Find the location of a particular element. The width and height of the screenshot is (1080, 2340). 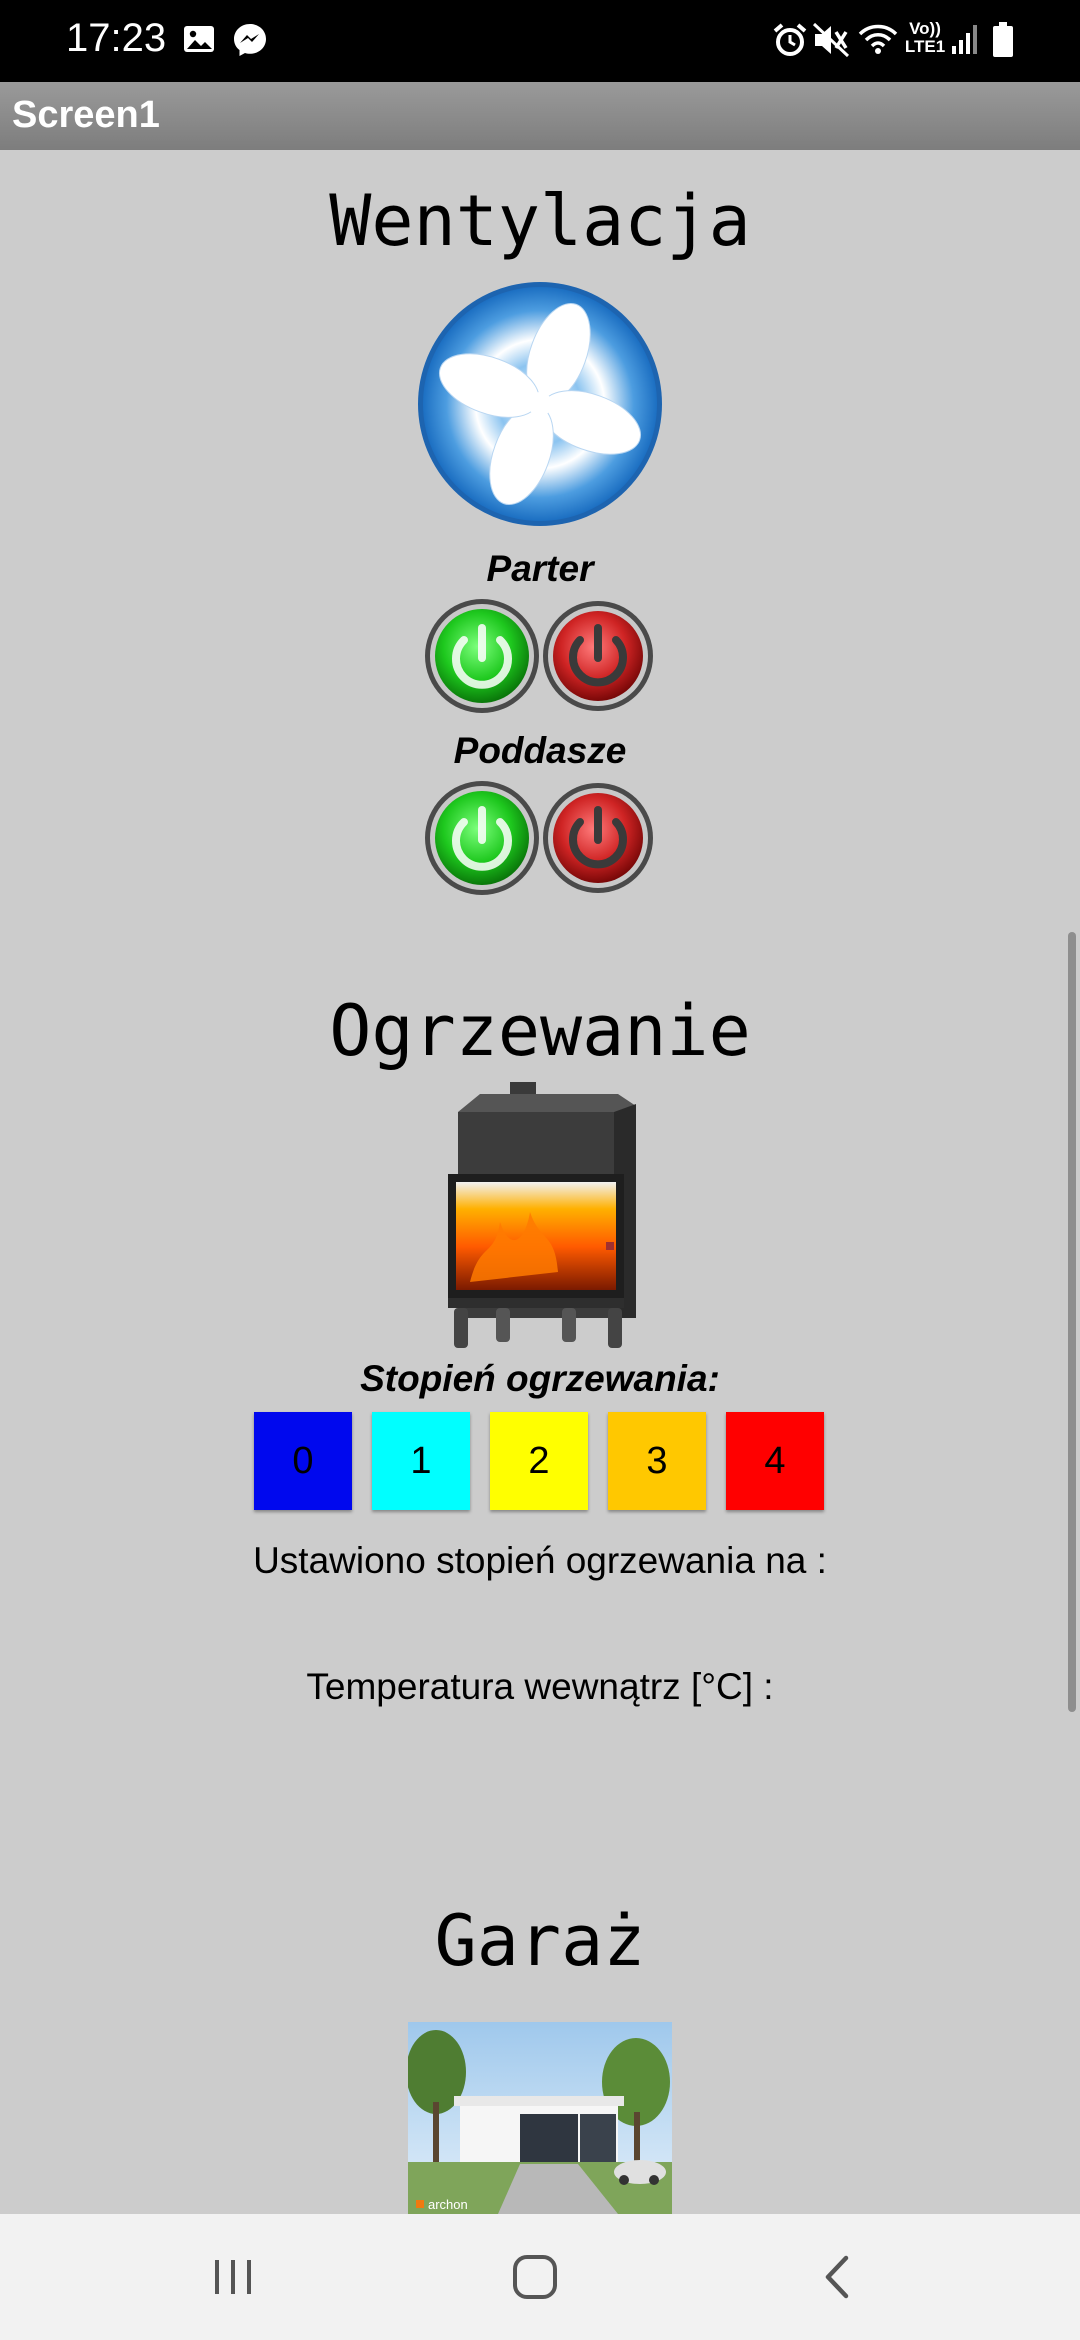

back-icon is located at coordinates (837, 2277).